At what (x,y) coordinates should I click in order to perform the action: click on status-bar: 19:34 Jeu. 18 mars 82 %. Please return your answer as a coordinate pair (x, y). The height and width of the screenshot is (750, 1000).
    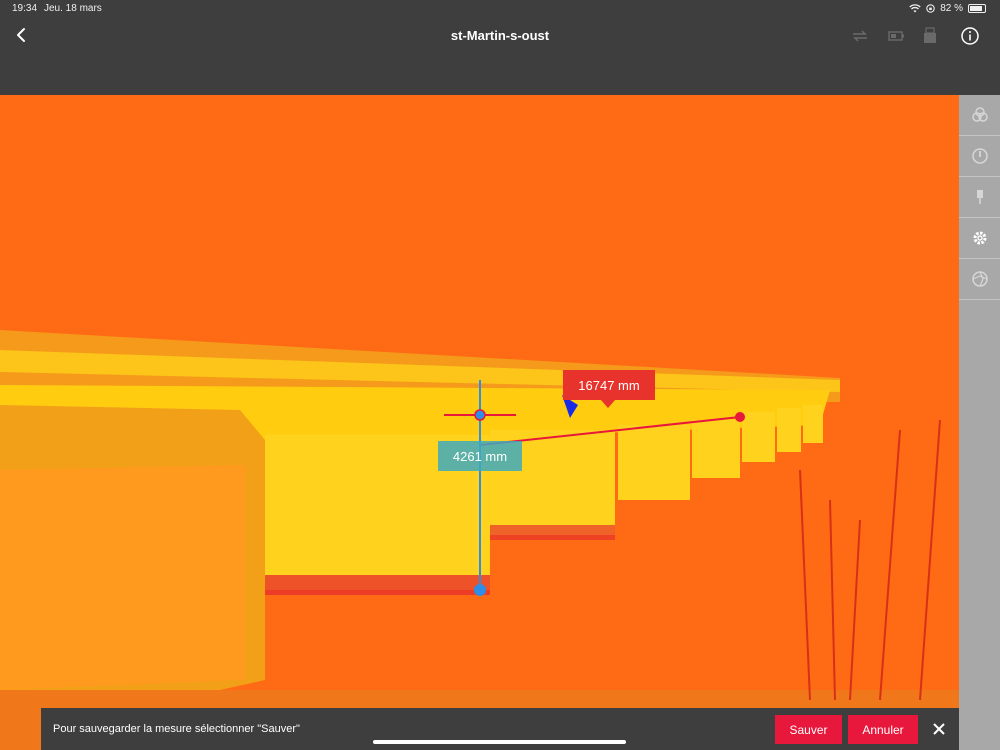
    Looking at the image, I should click on (500, 9).